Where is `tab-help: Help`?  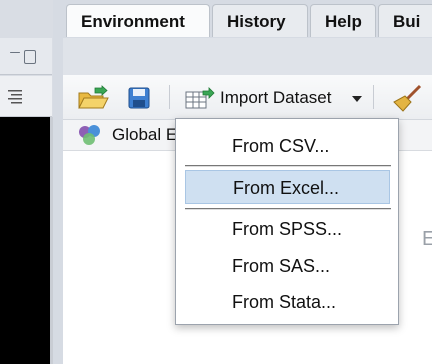
tab-help: Help is located at coordinates (343, 20).